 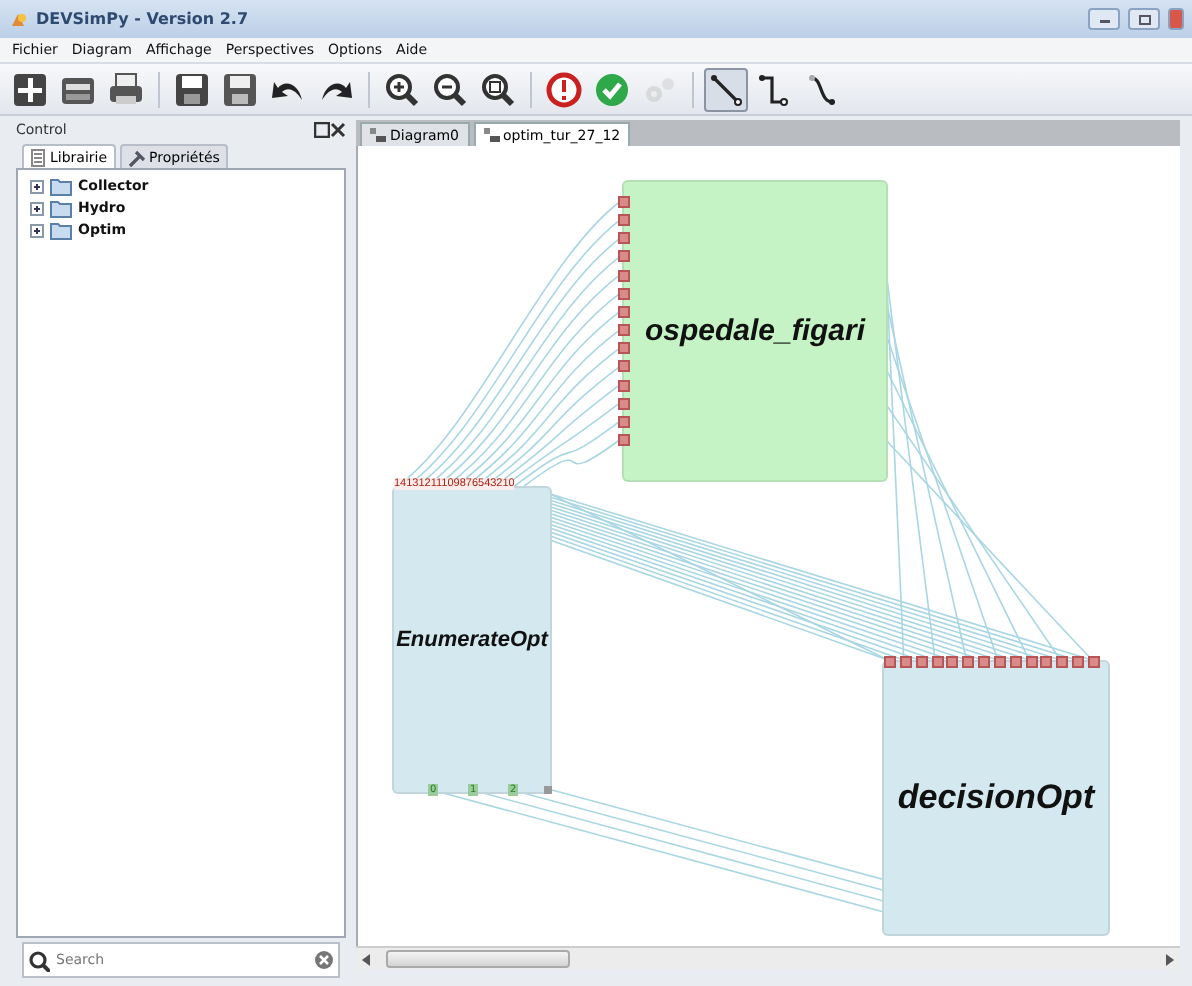 I want to click on close-button, so click(x=338, y=130).